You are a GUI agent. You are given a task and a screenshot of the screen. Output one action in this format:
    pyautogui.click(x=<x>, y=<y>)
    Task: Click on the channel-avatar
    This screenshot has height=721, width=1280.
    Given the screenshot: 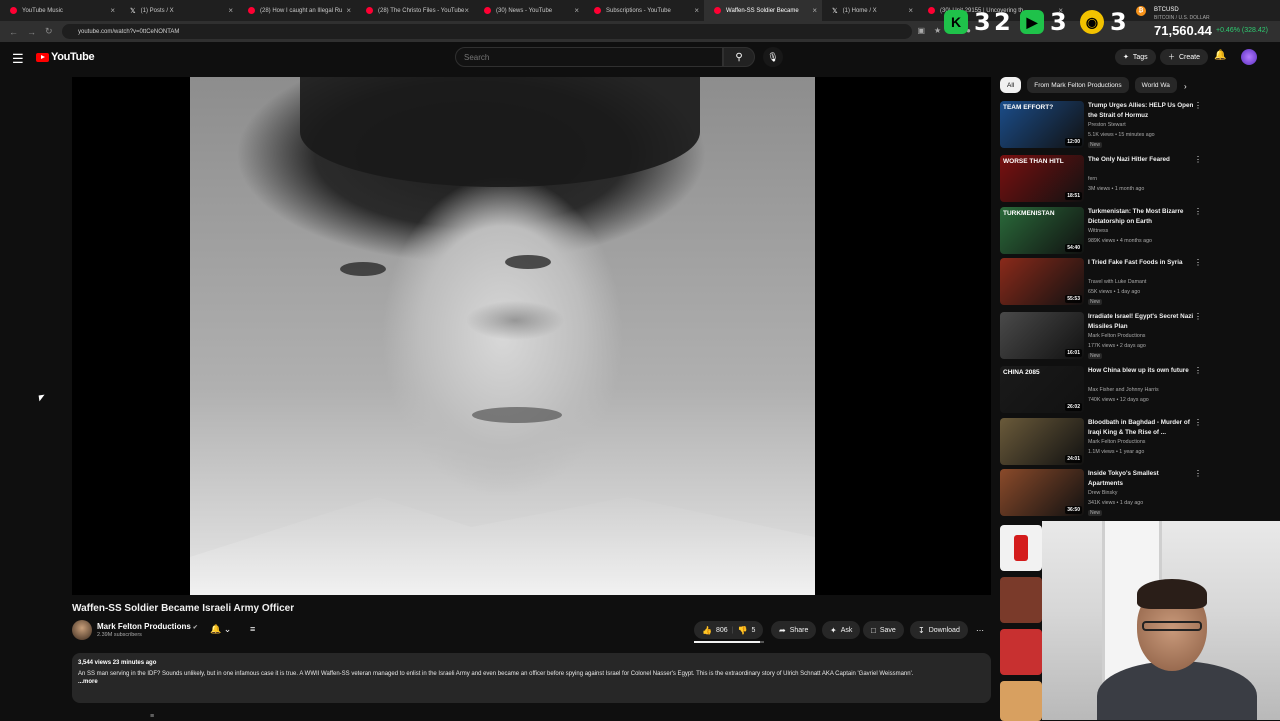 What is the action you would take?
    pyautogui.click(x=82, y=630)
    